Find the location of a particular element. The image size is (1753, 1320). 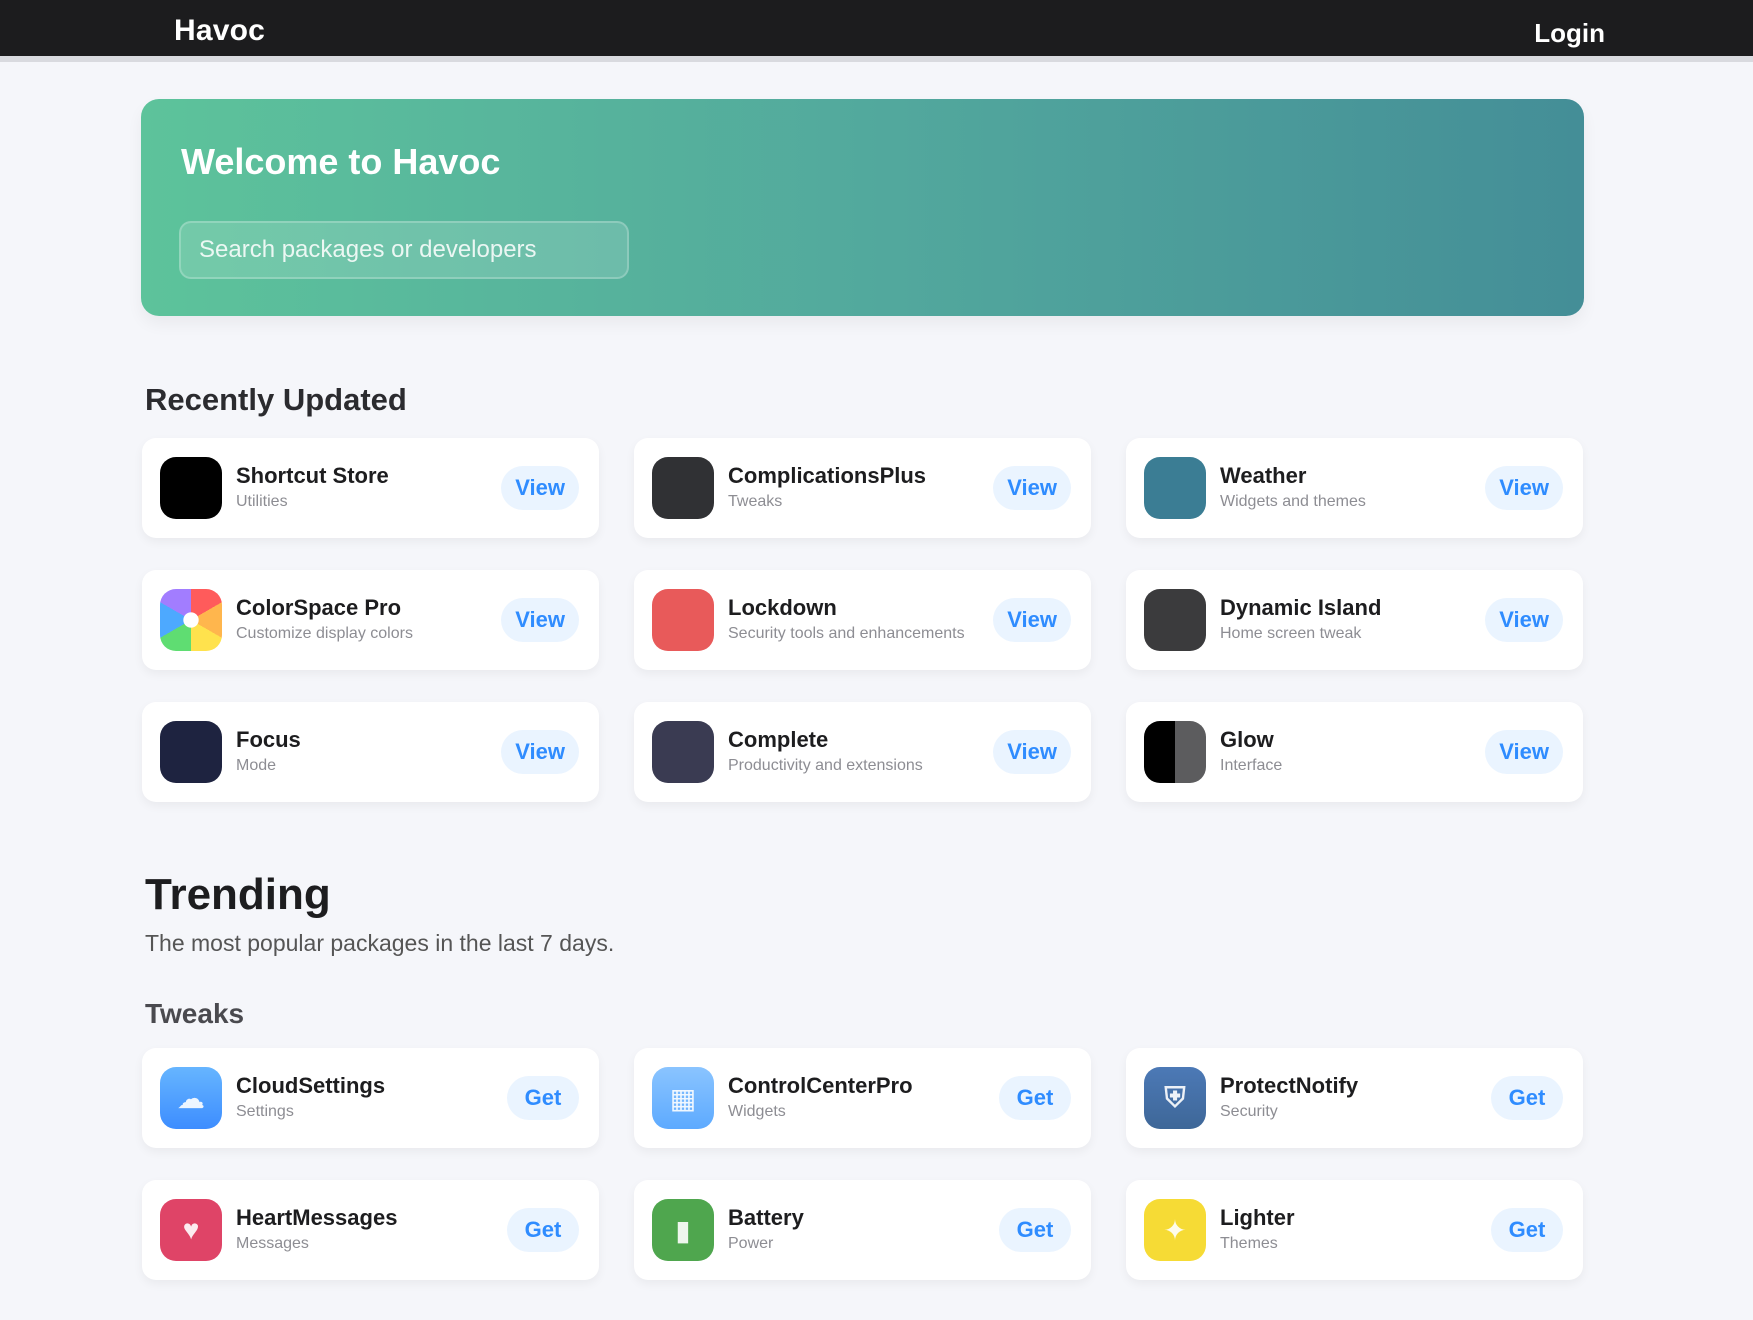

battery-glyph: ▮ is located at coordinates (683, 1230).